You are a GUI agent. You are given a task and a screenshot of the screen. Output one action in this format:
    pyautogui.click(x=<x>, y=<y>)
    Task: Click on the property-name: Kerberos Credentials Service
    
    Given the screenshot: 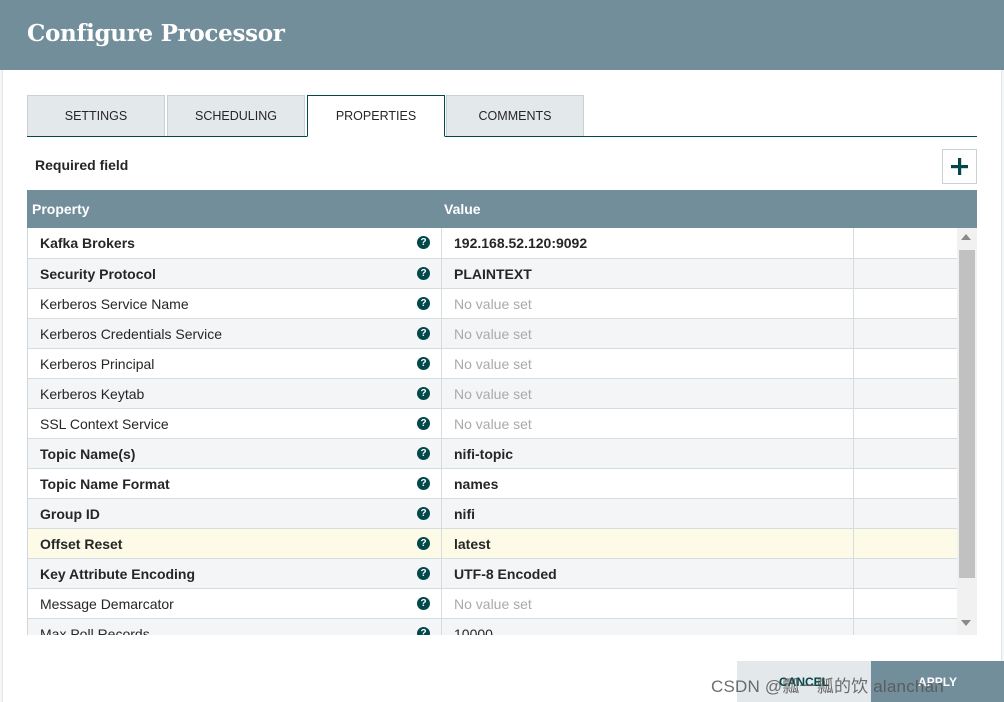 What is the action you would take?
    pyautogui.click(x=131, y=334)
    